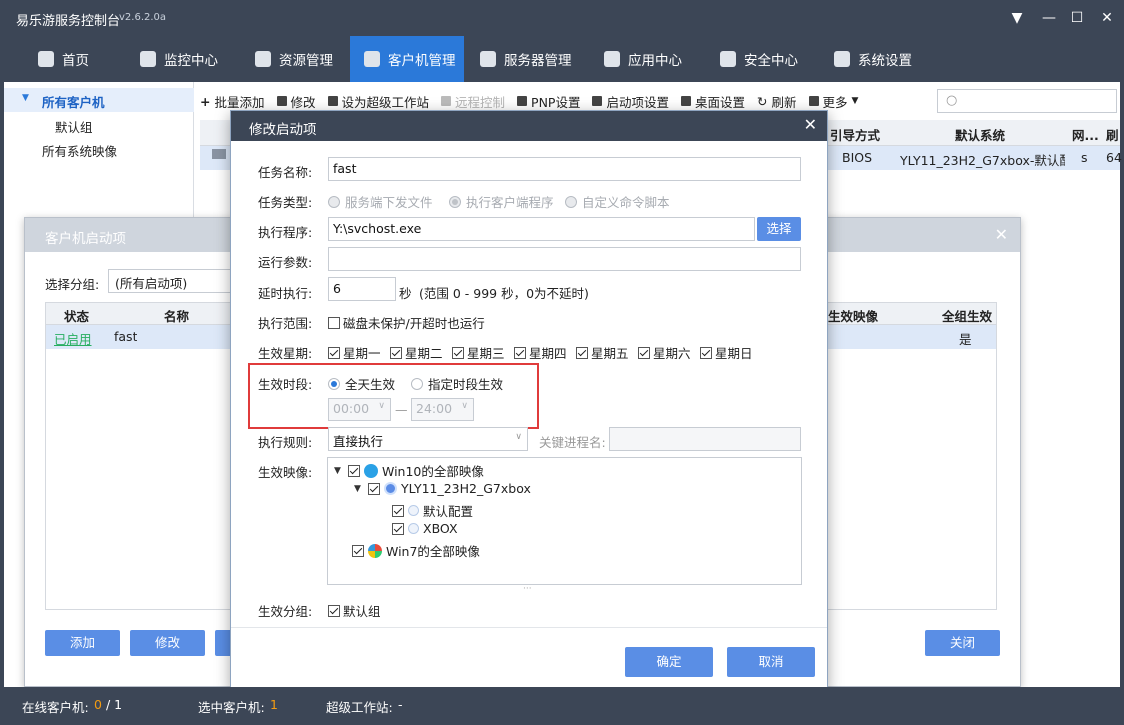  What do you see at coordinates (779, 229) in the screenshot?
I see `choose-file-button: 选择` at bounding box center [779, 229].